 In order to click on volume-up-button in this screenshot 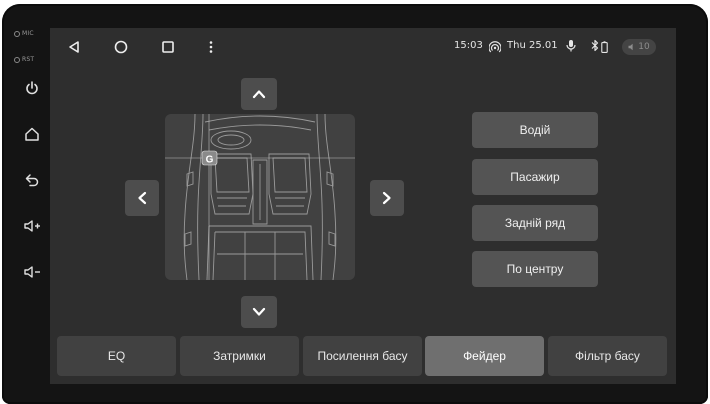, I will do `click(32, 226)`.